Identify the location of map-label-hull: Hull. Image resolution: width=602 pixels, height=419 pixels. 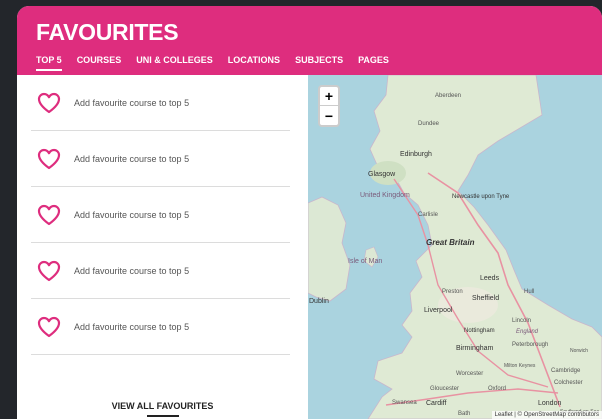
(529, 292).